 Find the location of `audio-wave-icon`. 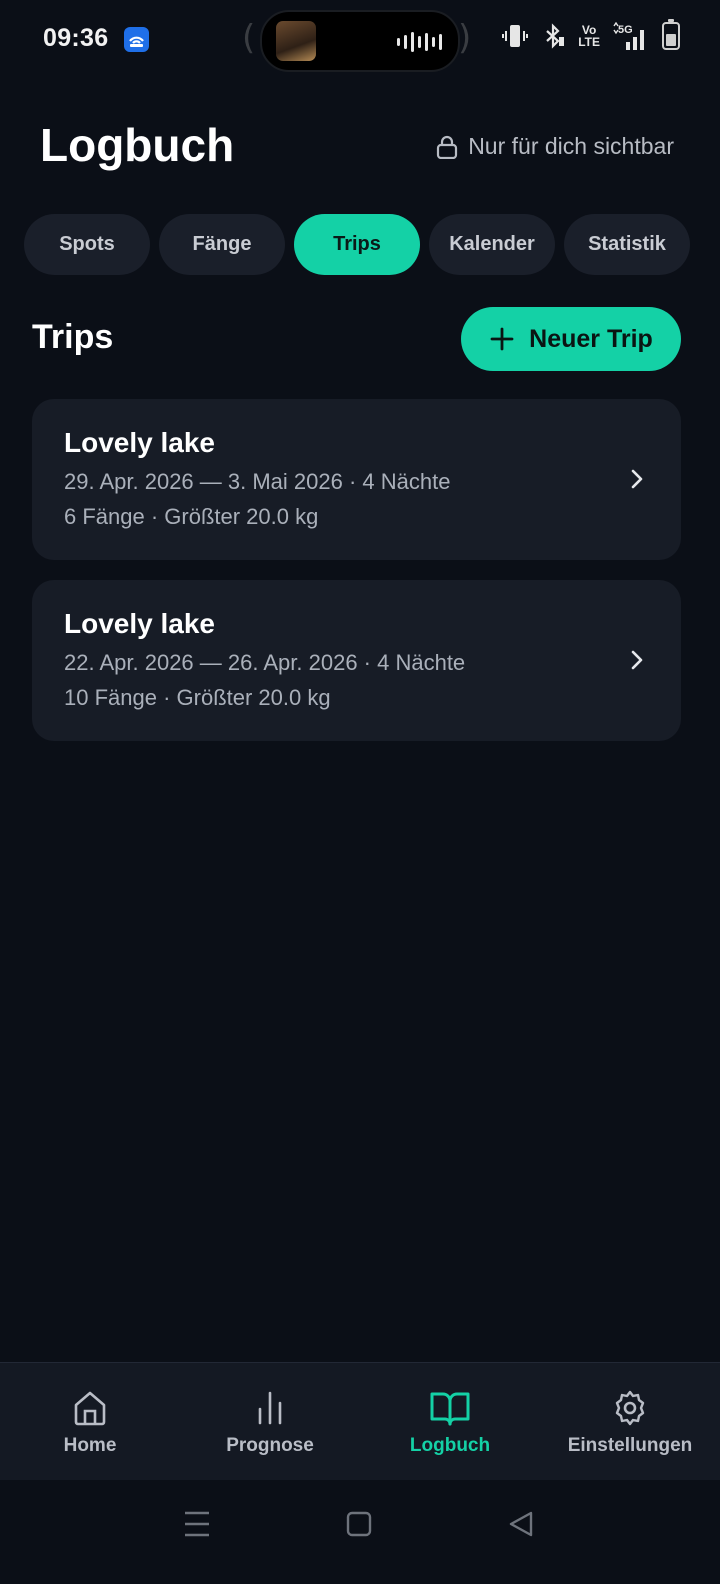

audio-wave-icon is located at coordinates (419, 42).